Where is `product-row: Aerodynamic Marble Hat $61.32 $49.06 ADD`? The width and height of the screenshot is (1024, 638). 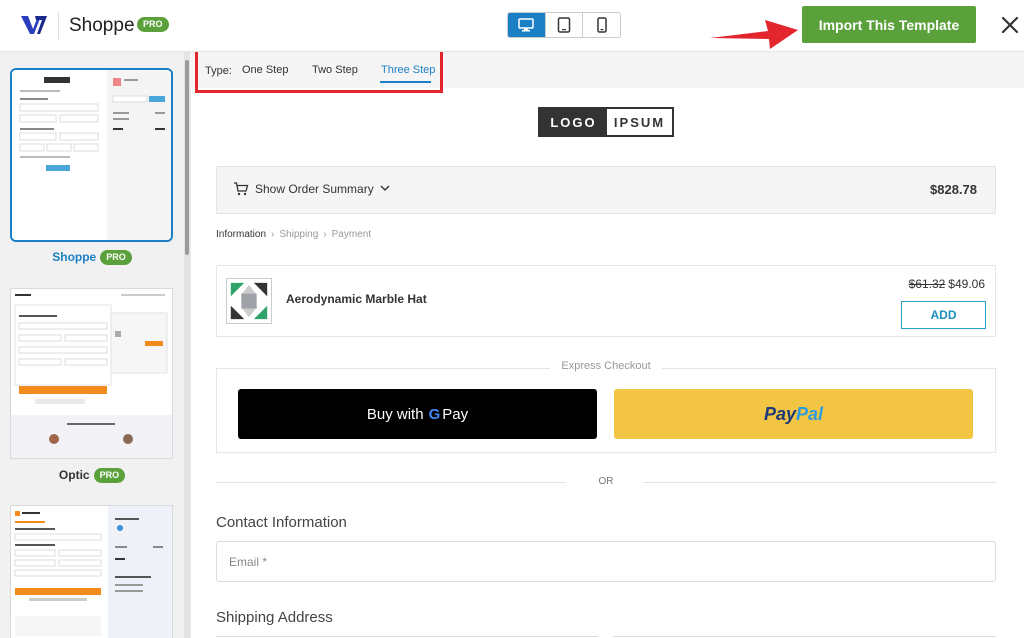
product-row: Aerodynamic Marble Hat $61.32 $49.06 ADD is located at coordinates (606, 301).